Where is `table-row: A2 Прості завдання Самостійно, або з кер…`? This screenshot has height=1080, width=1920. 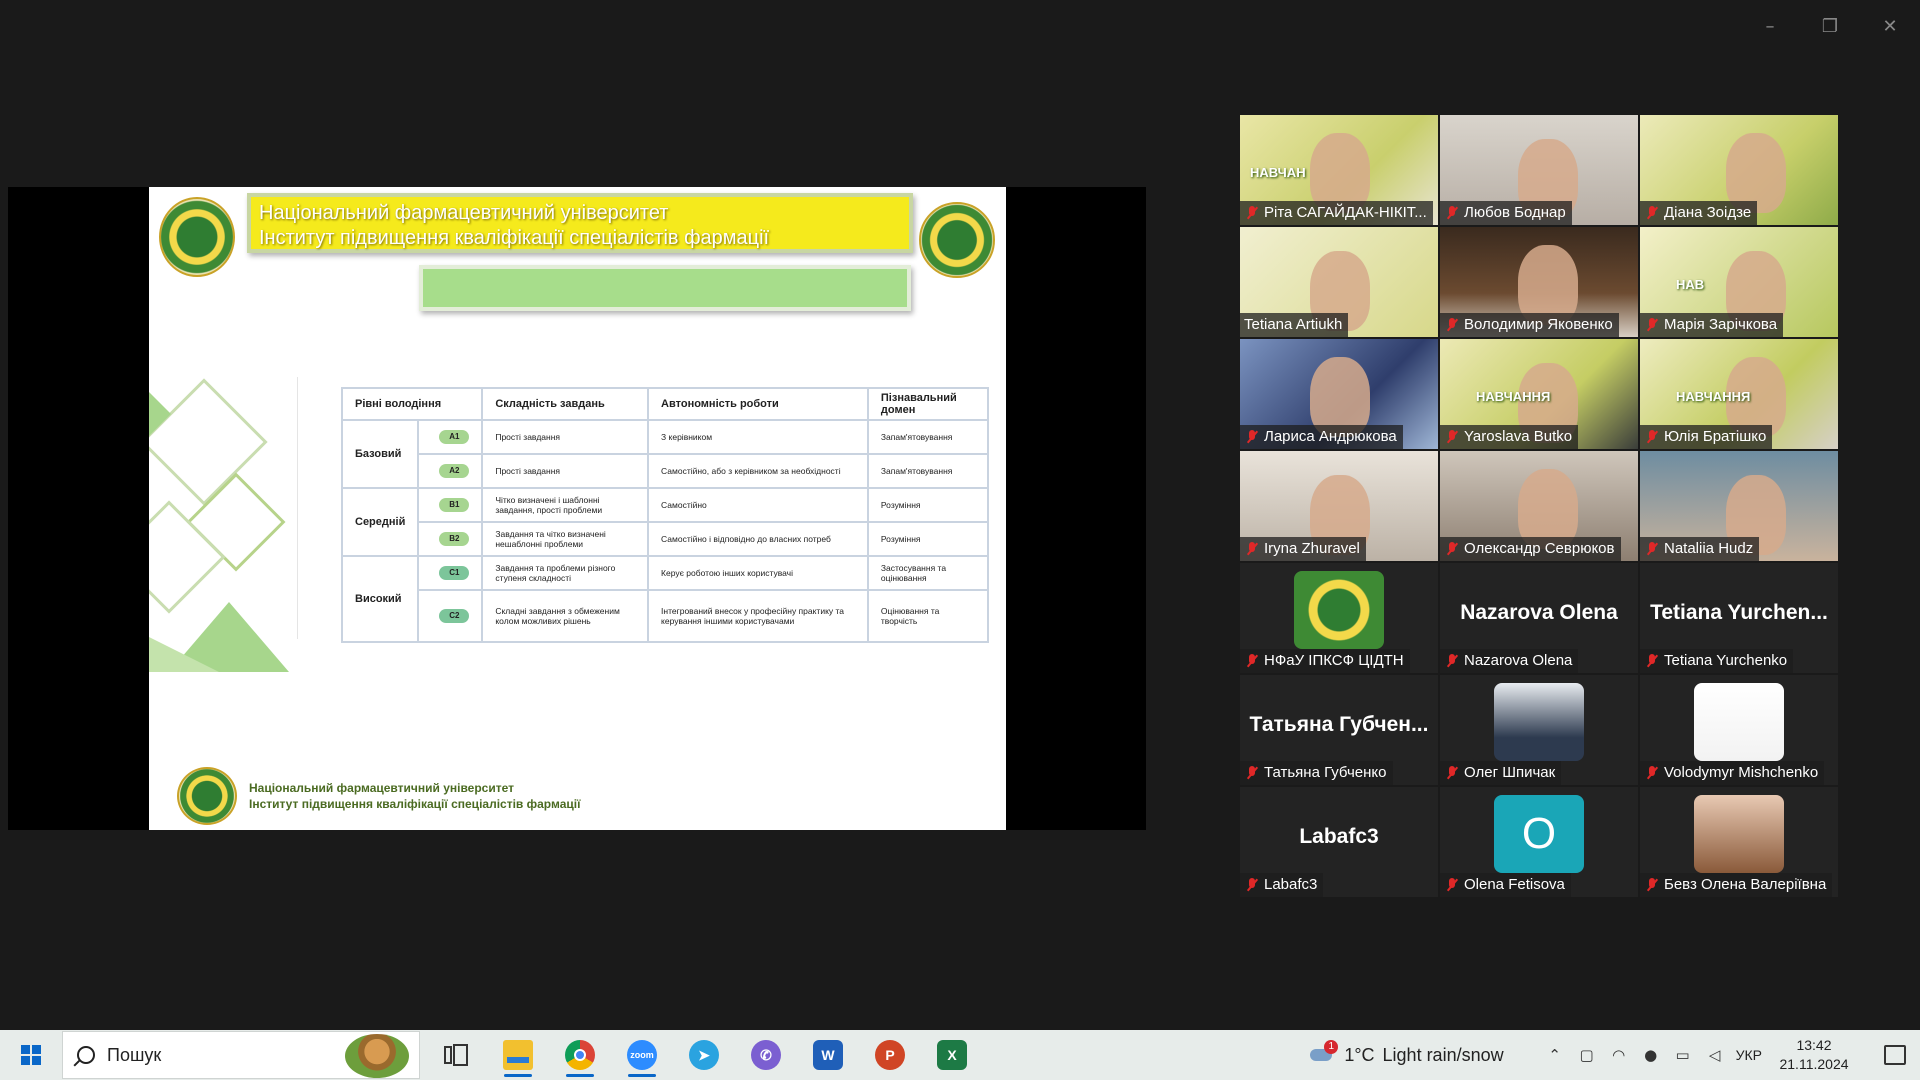
table-row: A2 Прості завдання Самостійно, або з кер… is located at coordinates (666, 471).